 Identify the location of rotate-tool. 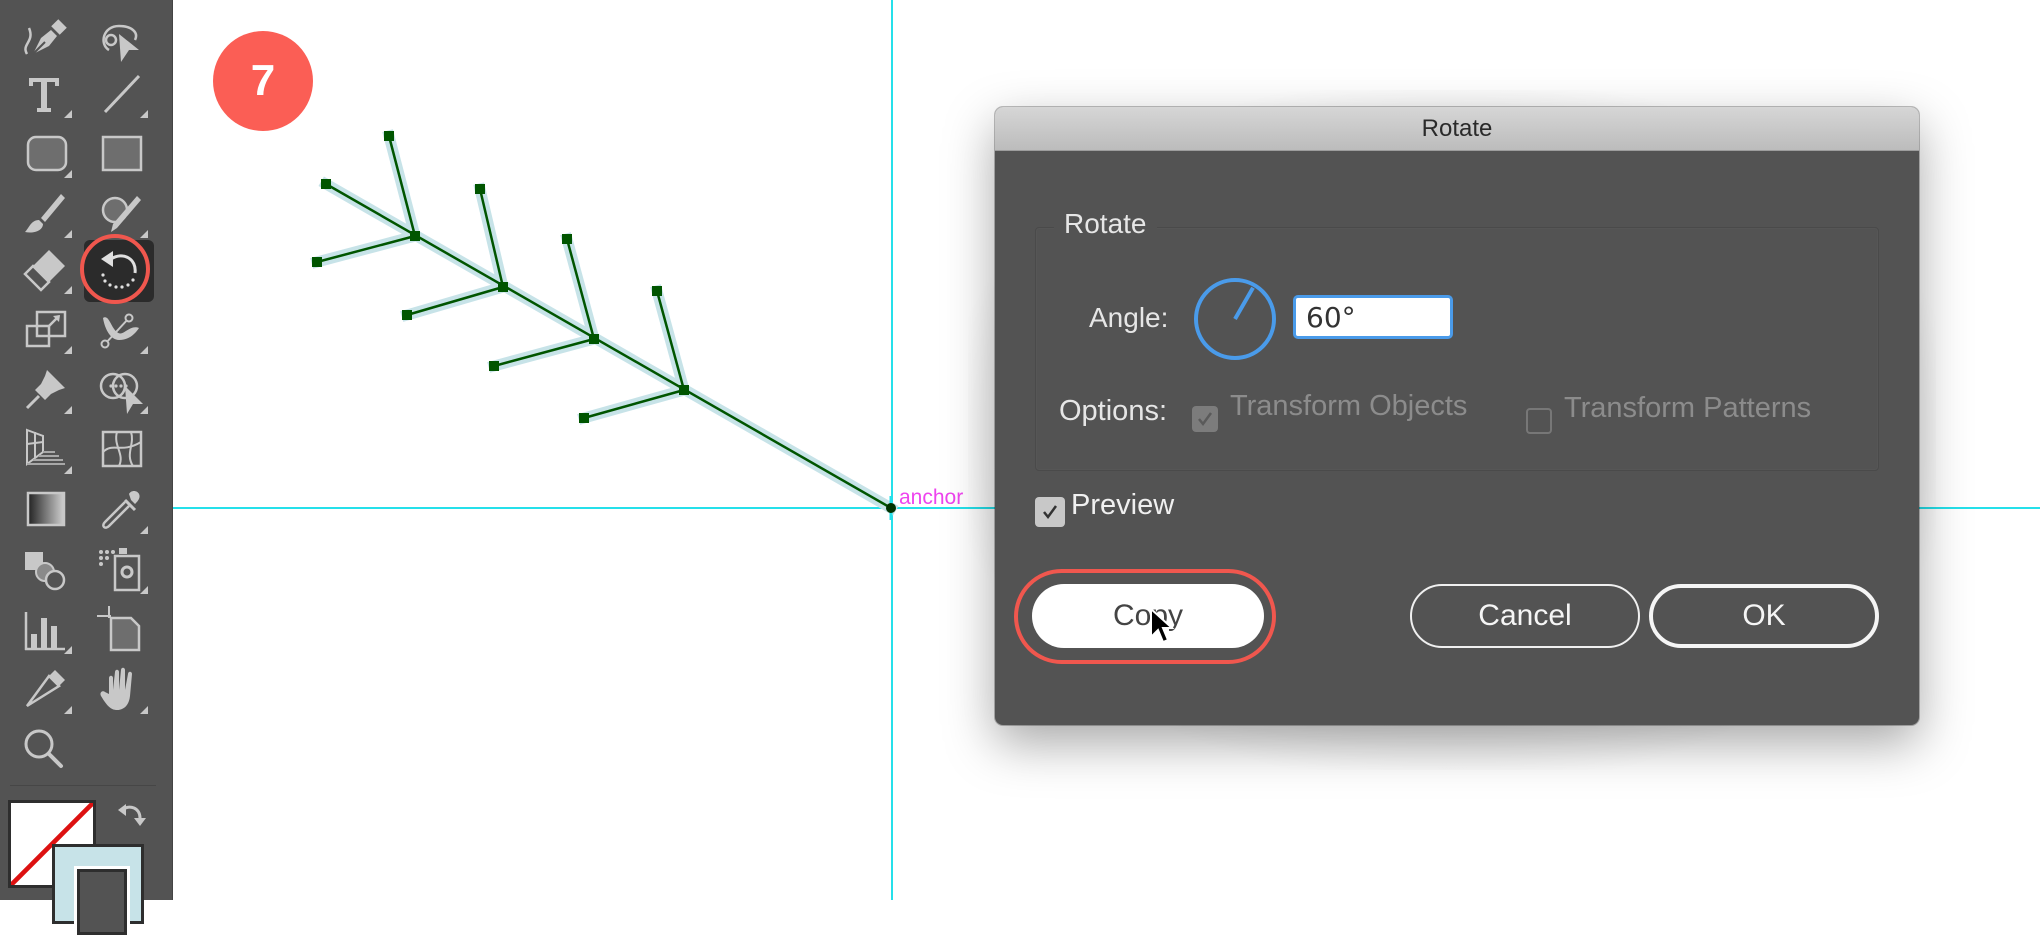
(119, 271).